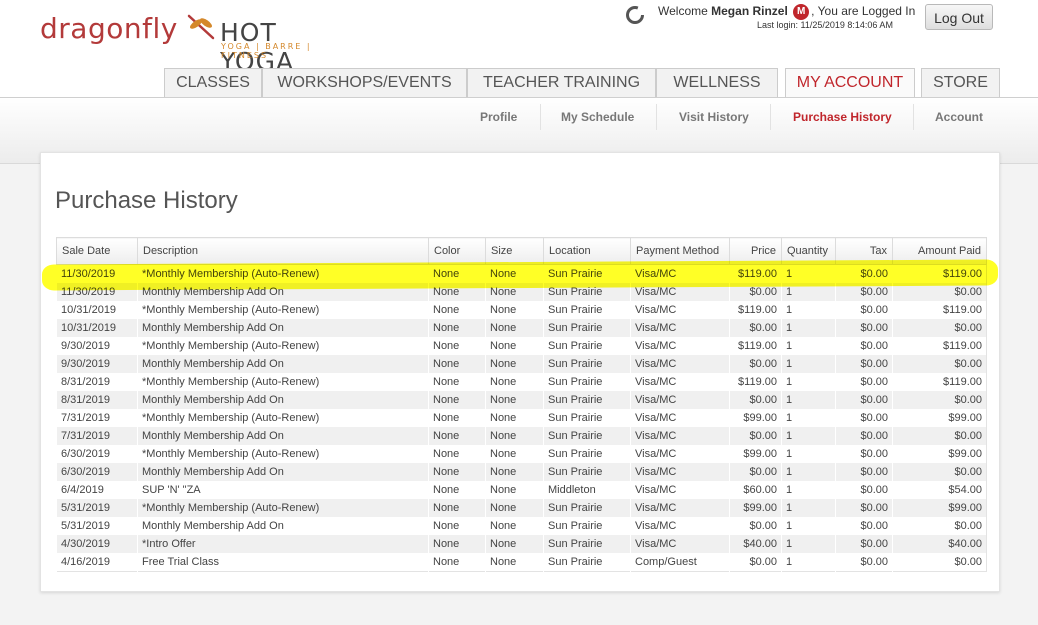 Image resolution: width=1038 pixels, height=625 pixels. What do you see at coordinates (801, 12) in the screenshot?
I see `avatar: M` at bounding box center [801, 12].